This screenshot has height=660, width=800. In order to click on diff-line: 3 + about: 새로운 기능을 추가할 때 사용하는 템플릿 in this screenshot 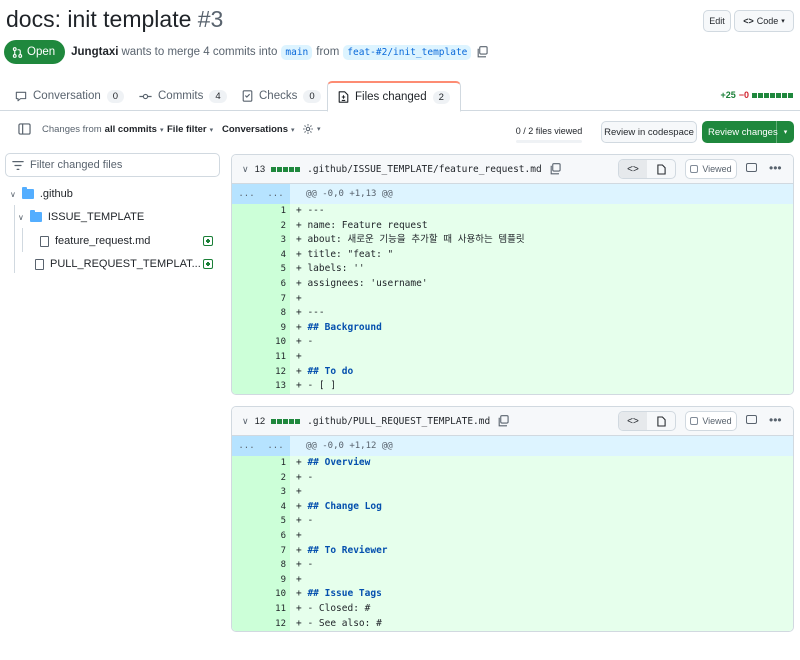, I will do `click(512, 240)`.